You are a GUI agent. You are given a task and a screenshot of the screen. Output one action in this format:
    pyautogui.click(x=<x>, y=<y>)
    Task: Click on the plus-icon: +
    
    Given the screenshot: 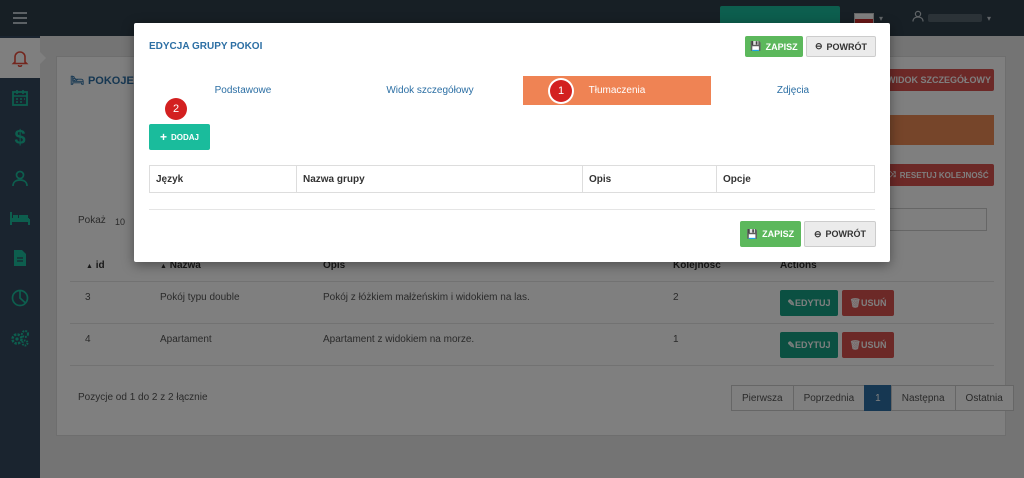 What is the action you would take?
    pyautogui.click(x=163, y=137)
    